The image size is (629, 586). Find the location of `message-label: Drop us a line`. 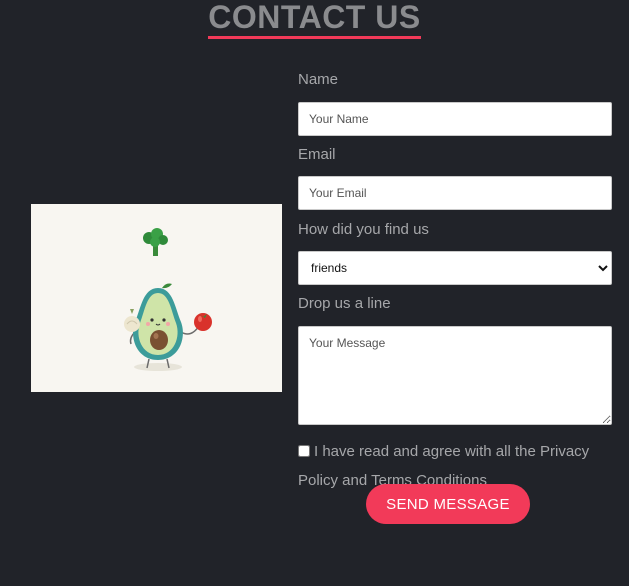

message-label: Drop us a line is located at coordinates (344, 303).